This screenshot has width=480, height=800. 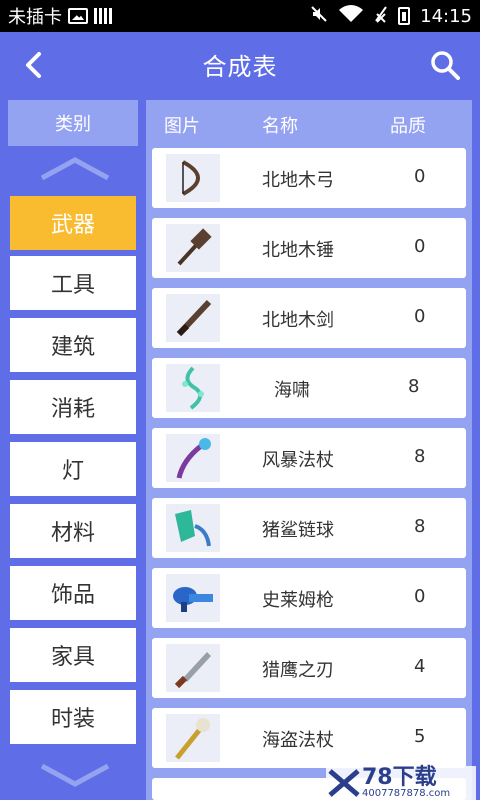 I want to click on chevron-down-icon, so click(x=75, y=775).